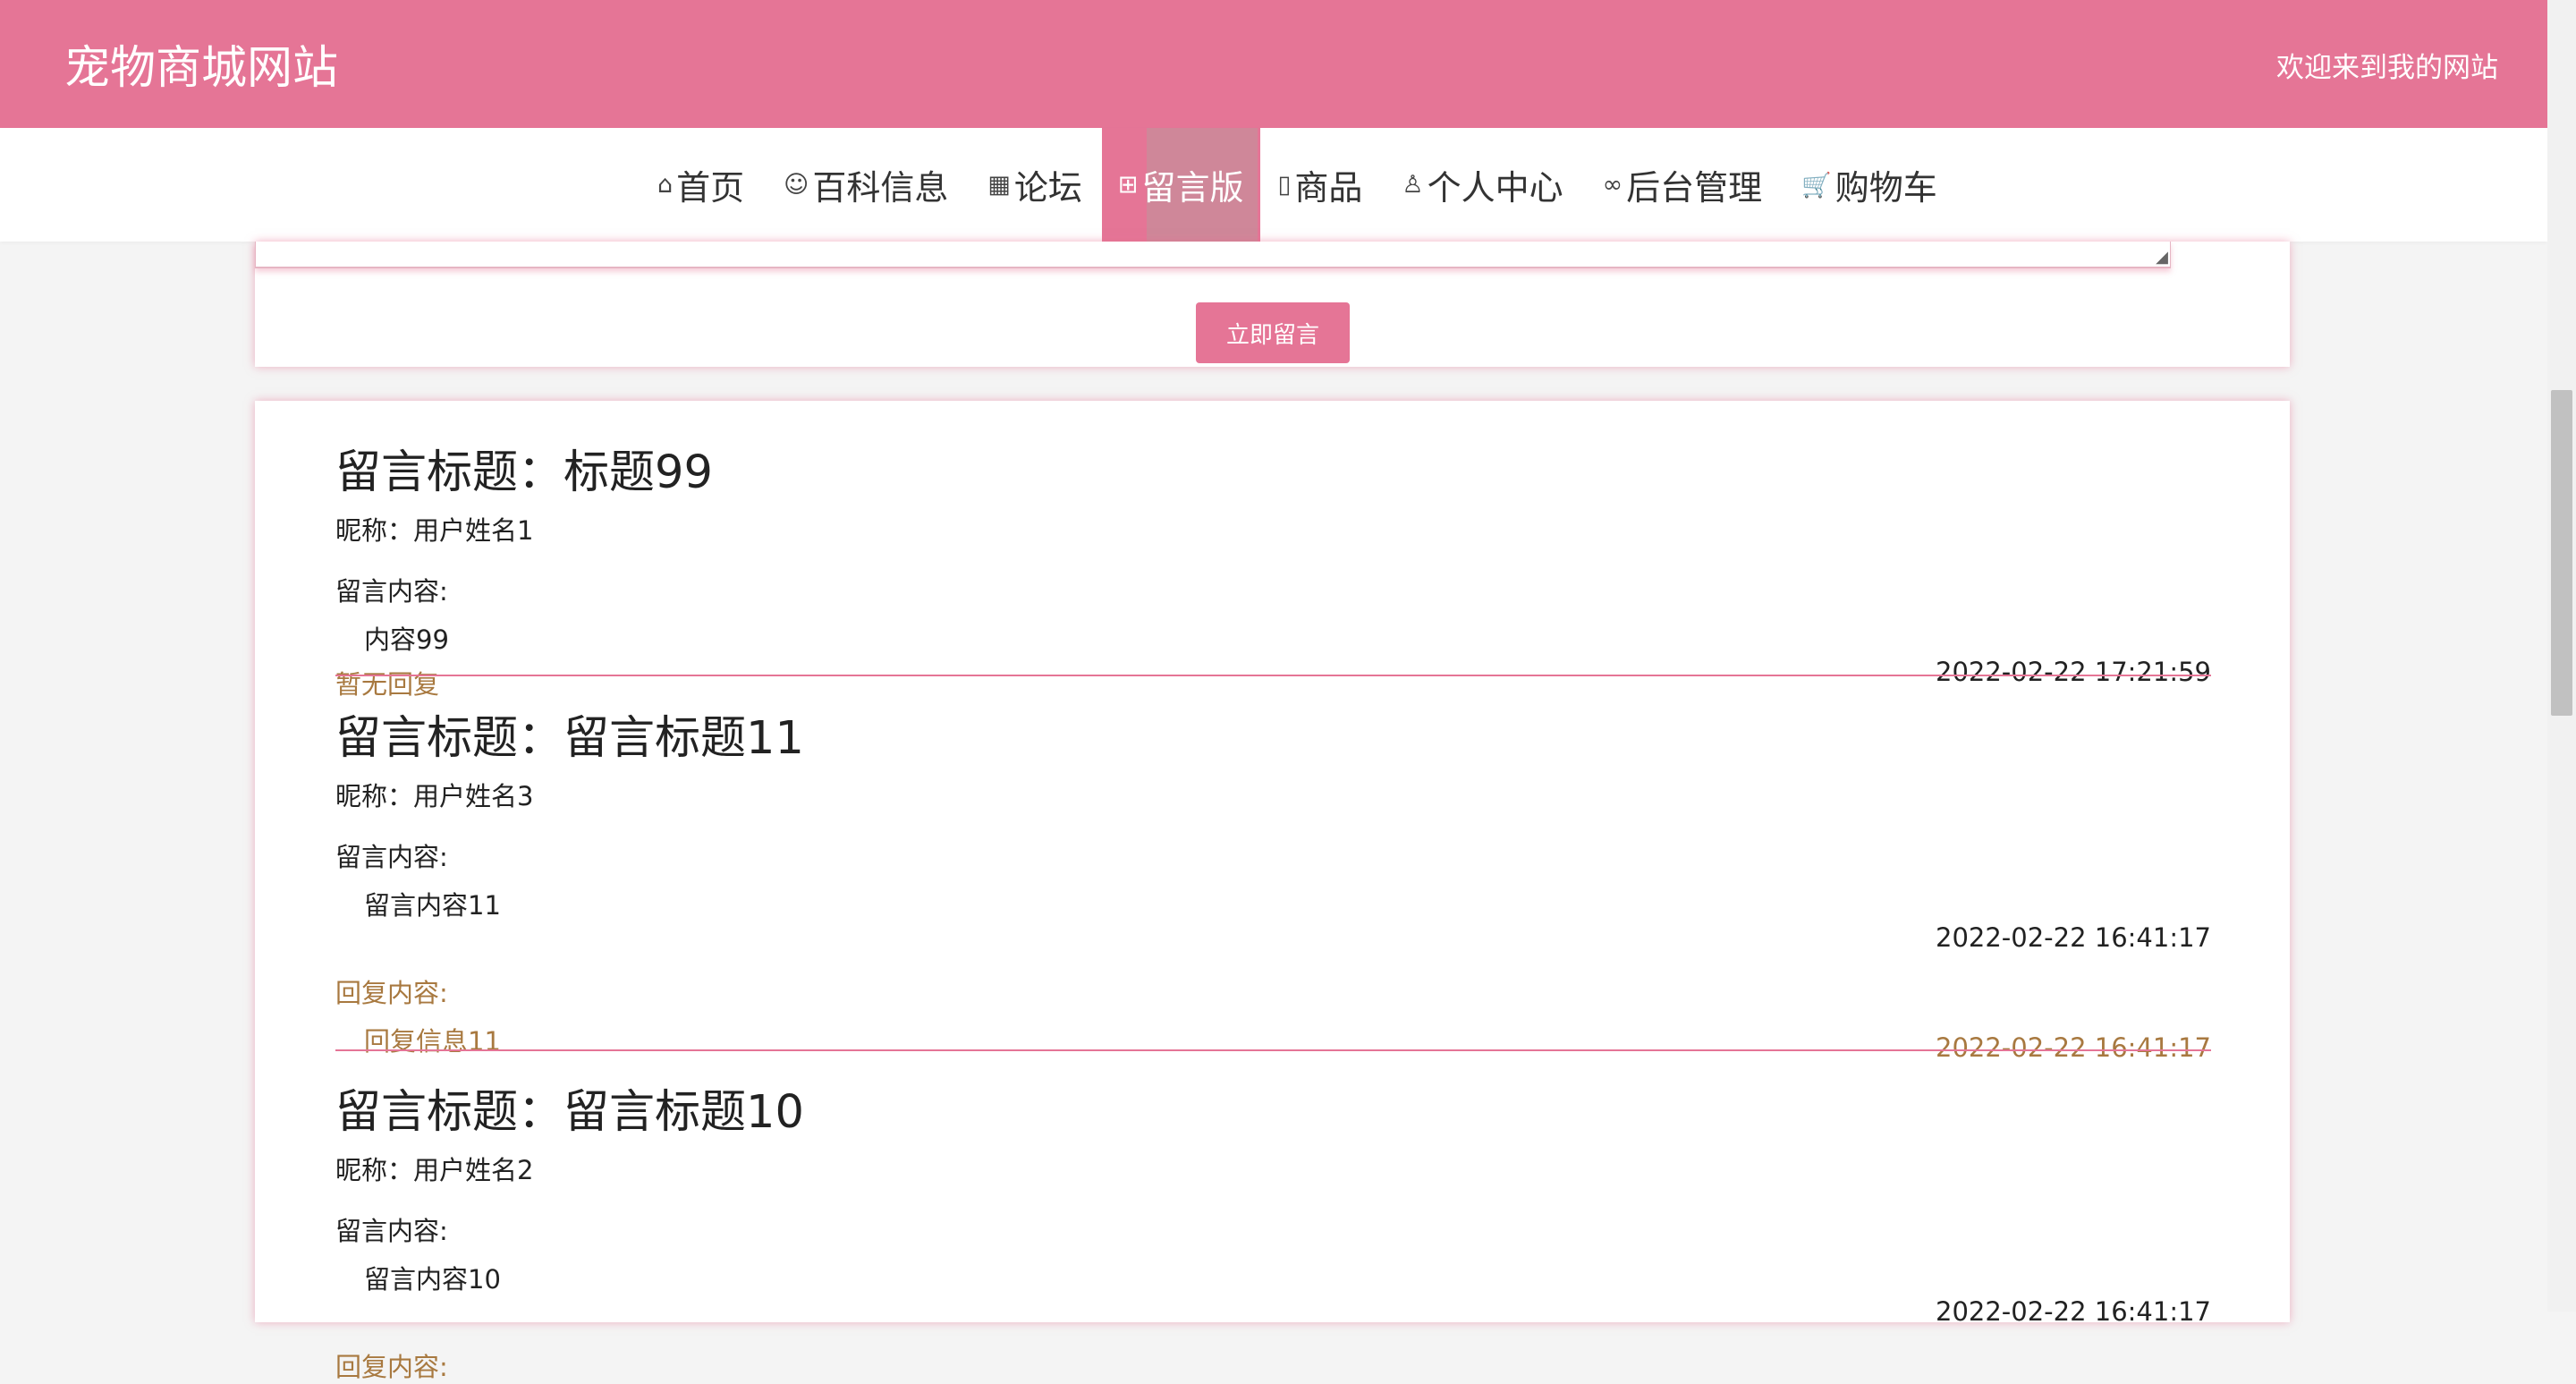 Image resolution: width=2576 pixels, height=1384 pixels. Describe the element at coordinates (1816, 185) in the screenshot. I see `cart-icon: 🛒` at that location.